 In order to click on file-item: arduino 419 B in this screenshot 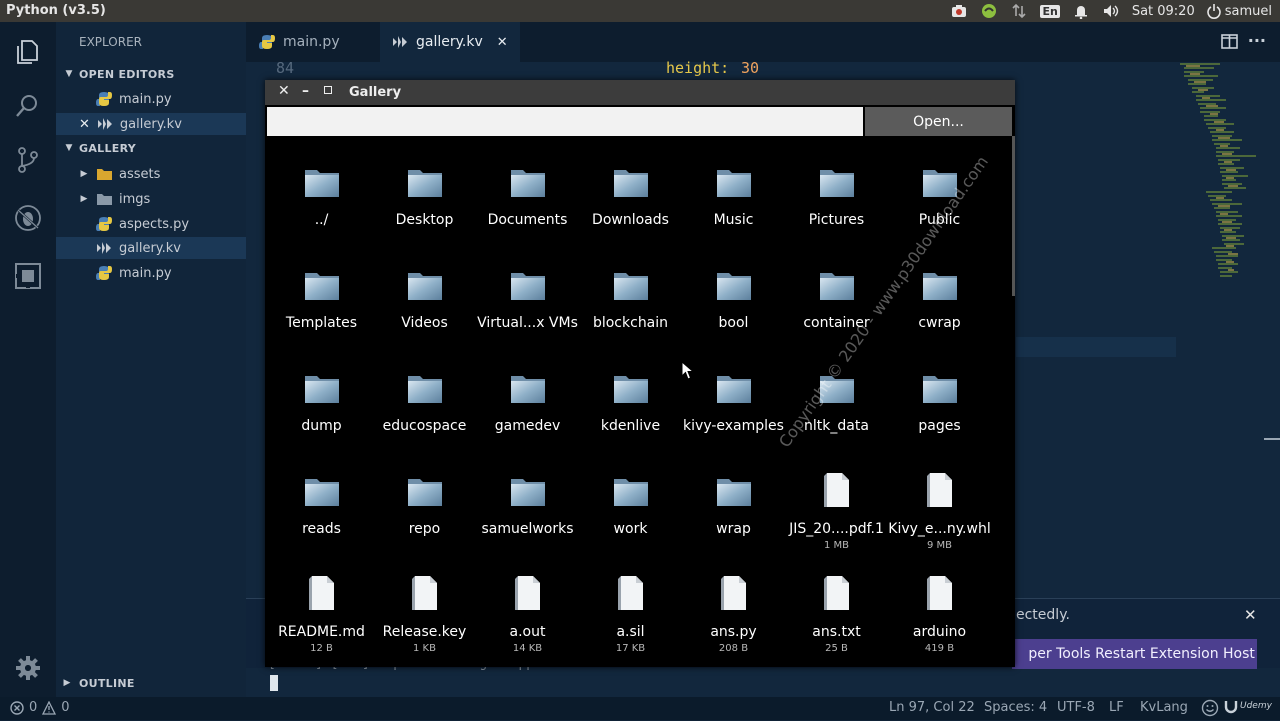, I will do `click(939, 624)`.